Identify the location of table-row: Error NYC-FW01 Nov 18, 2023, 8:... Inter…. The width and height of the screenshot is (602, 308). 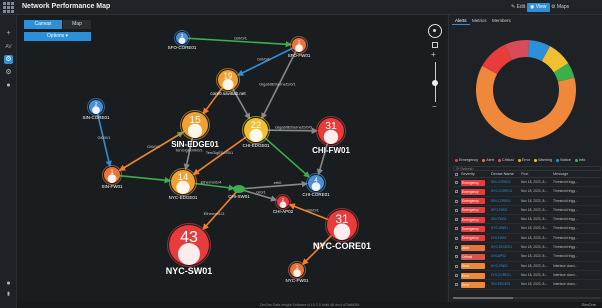
(527, 266).